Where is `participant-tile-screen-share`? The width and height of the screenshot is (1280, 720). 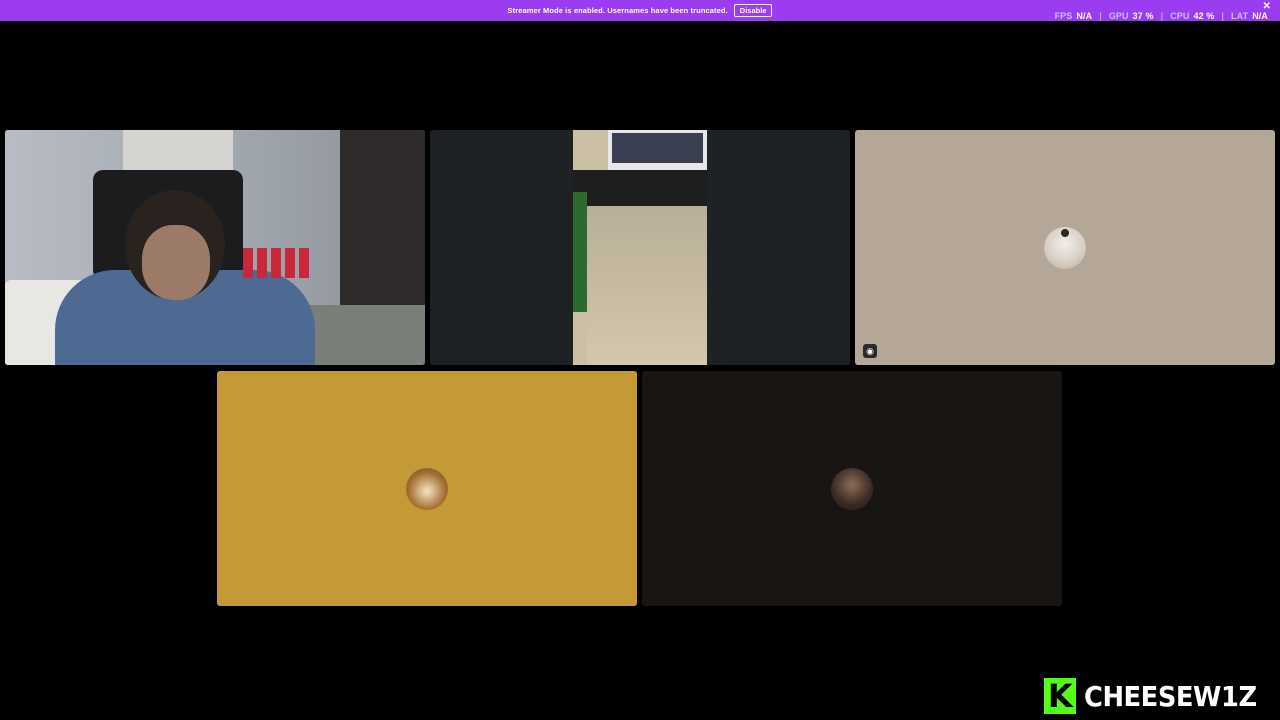
participant-tile-screen-share is located at coordinates (640, 247).